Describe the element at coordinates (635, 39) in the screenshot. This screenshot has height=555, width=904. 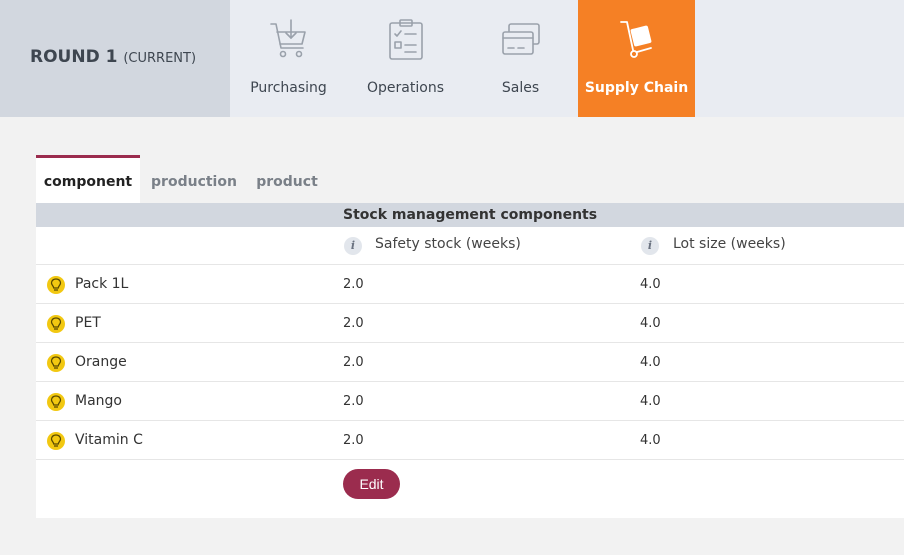
I see `hand-truck-icon` at that location.